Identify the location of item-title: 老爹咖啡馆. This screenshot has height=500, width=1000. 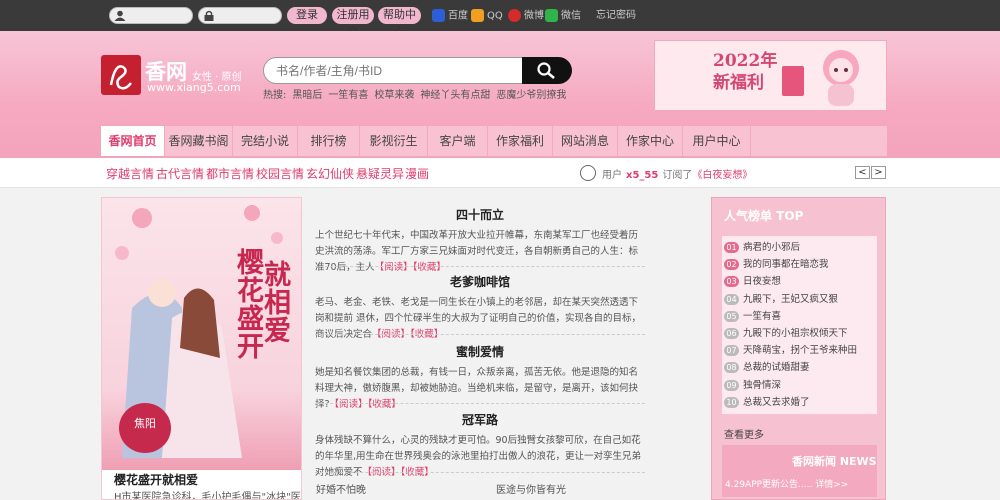
(480, 281).